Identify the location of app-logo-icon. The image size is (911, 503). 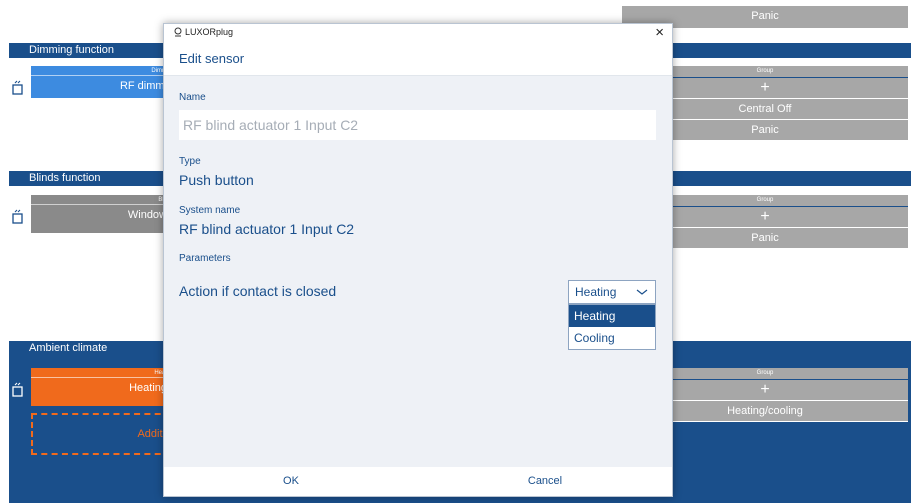
(178, 33).